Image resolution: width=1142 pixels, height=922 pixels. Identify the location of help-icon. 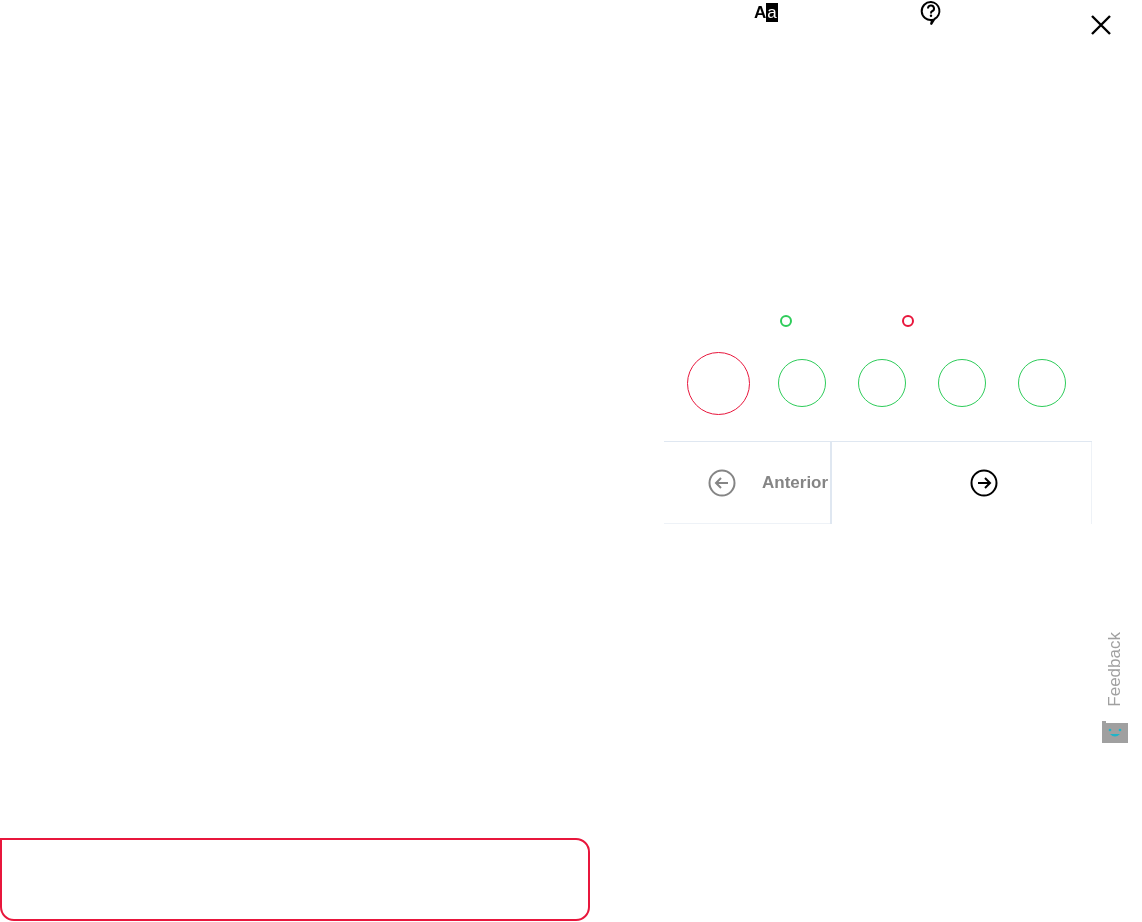
(931, 13).